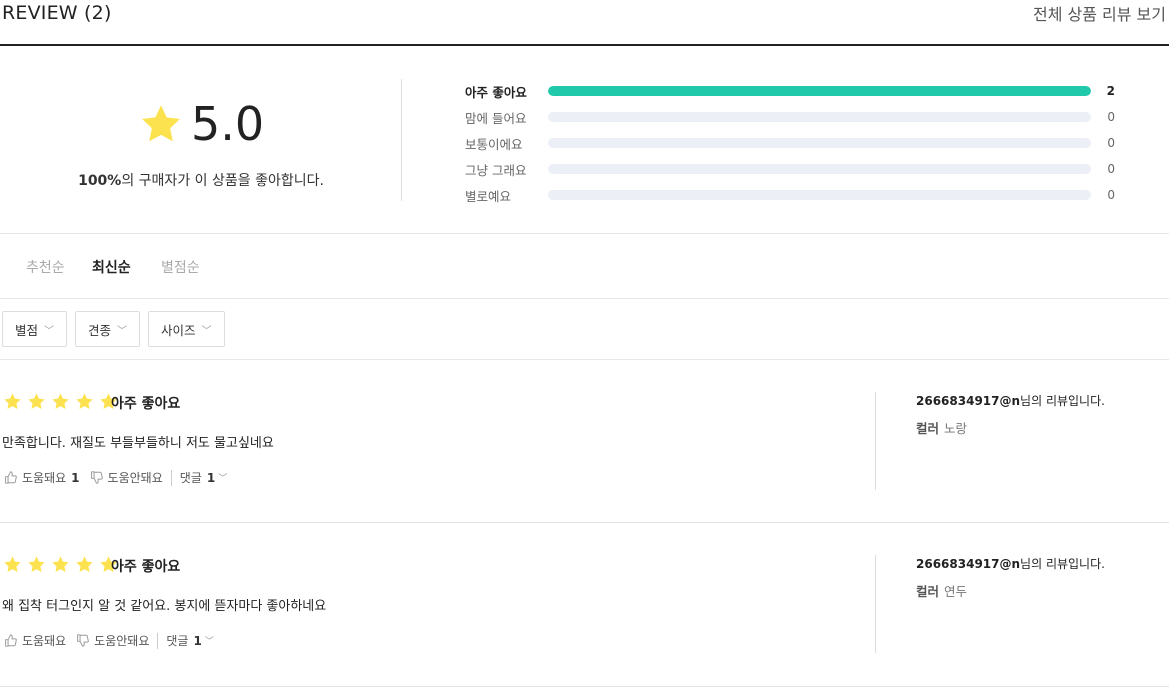  I want to click on helpful-button: 도움돼요, so click(35, 640).